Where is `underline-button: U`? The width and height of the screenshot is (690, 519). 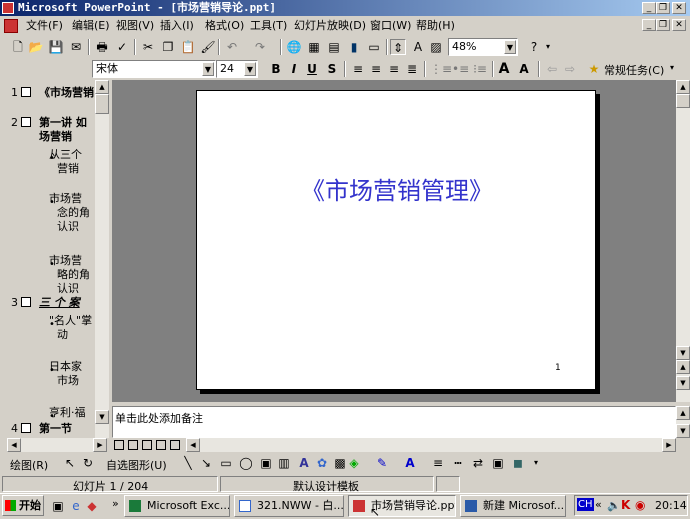 underline-button: U is located at coordinates (312, 69).